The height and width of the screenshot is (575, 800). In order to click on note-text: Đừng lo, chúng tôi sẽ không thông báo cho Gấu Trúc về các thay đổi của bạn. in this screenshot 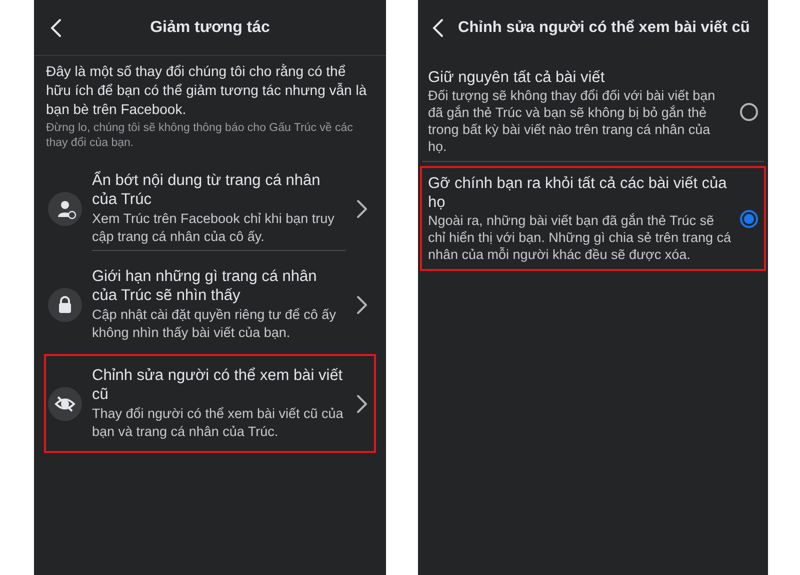, I will do `click(200, 136)`.